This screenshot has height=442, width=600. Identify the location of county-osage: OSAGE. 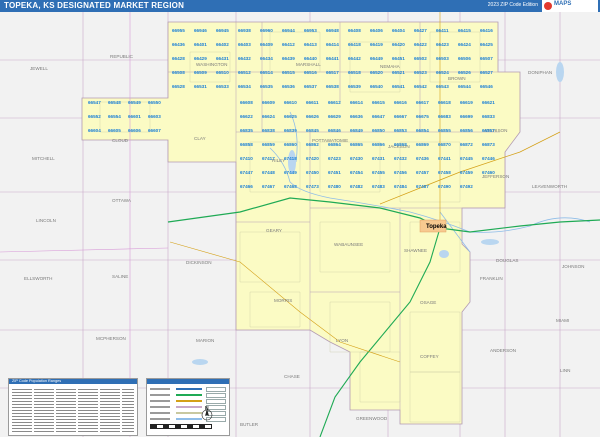
(428, 302).